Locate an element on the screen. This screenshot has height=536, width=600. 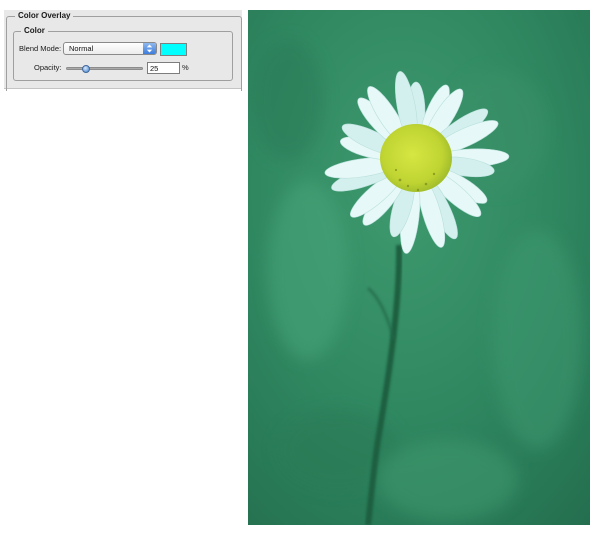
color-group is located at coordinates (123, 56).